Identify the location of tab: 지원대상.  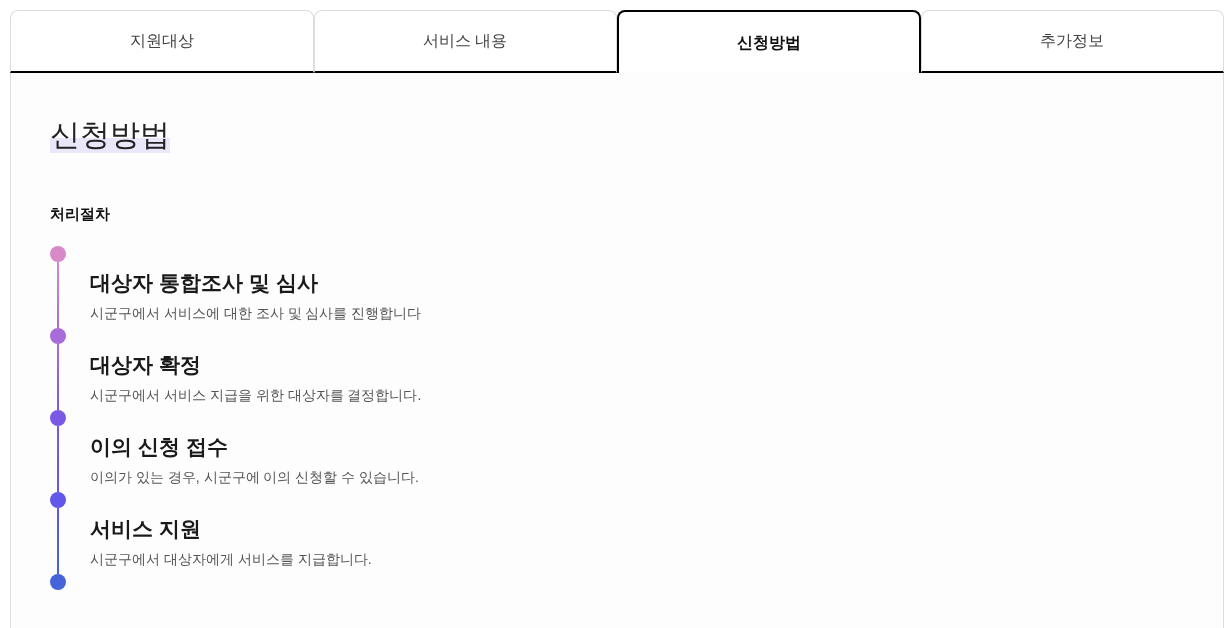
(162, 41).